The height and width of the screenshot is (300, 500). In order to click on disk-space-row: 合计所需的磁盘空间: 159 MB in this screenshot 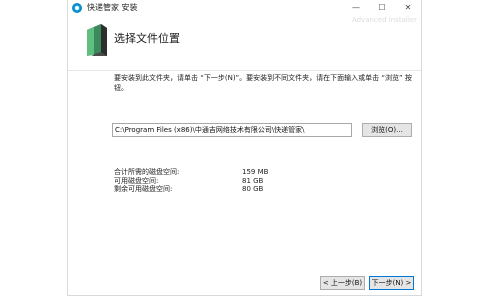, I will do `click(254, 172)`.